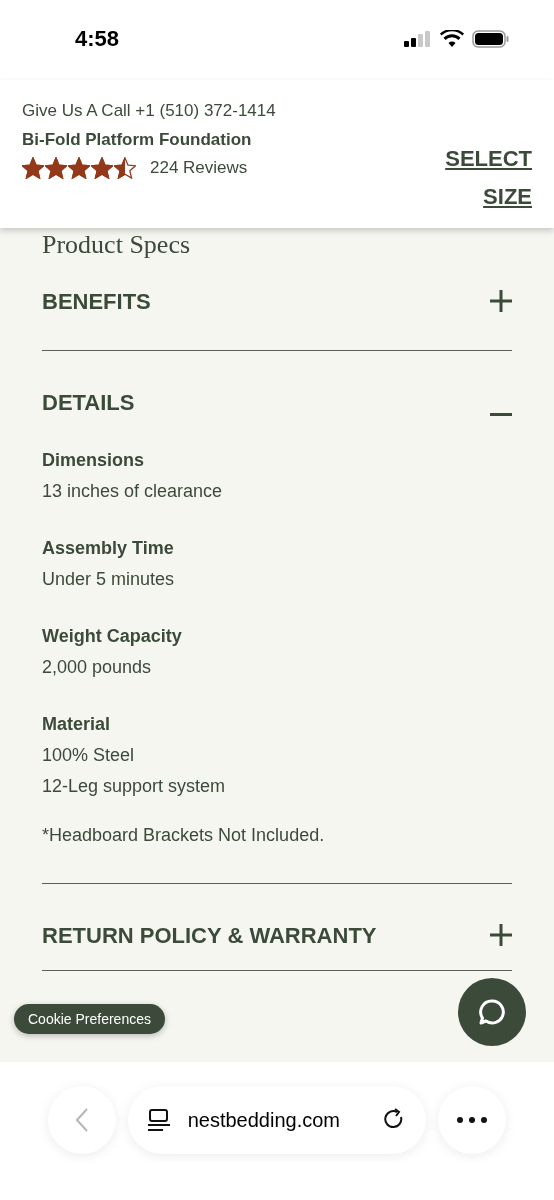 Image resolution: width=554 pixels, height=1200 pixels. What do you see at coordinates (109, 579) in the screenshot?
I see `spec-value: Under 5 minutes` at bounding box center [109, 579].